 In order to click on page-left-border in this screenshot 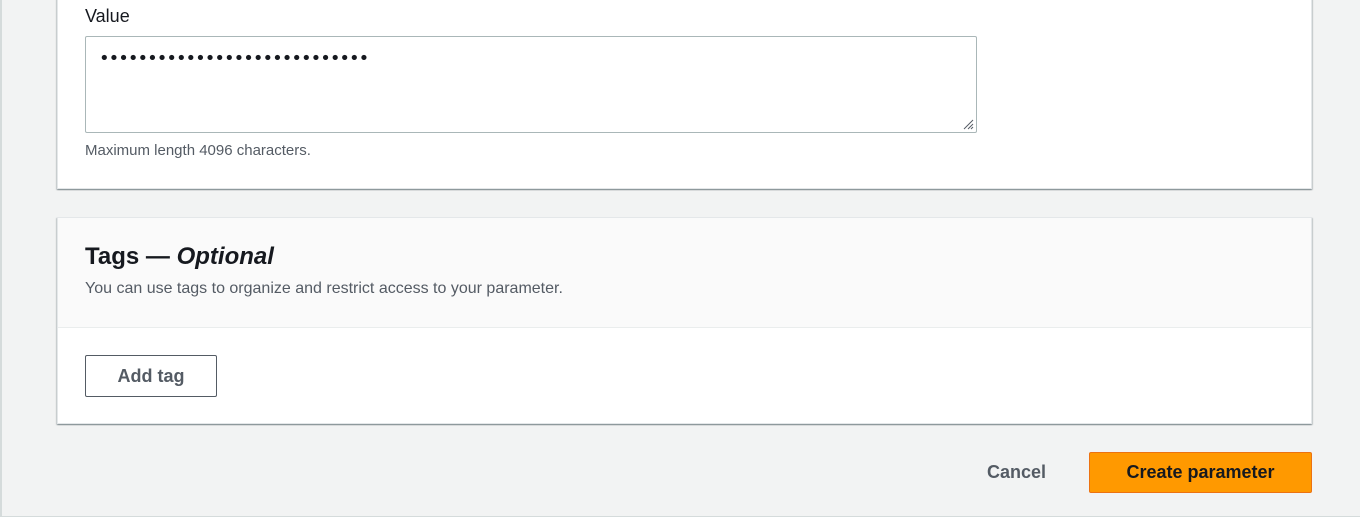, I will do `click(1, 258)`.